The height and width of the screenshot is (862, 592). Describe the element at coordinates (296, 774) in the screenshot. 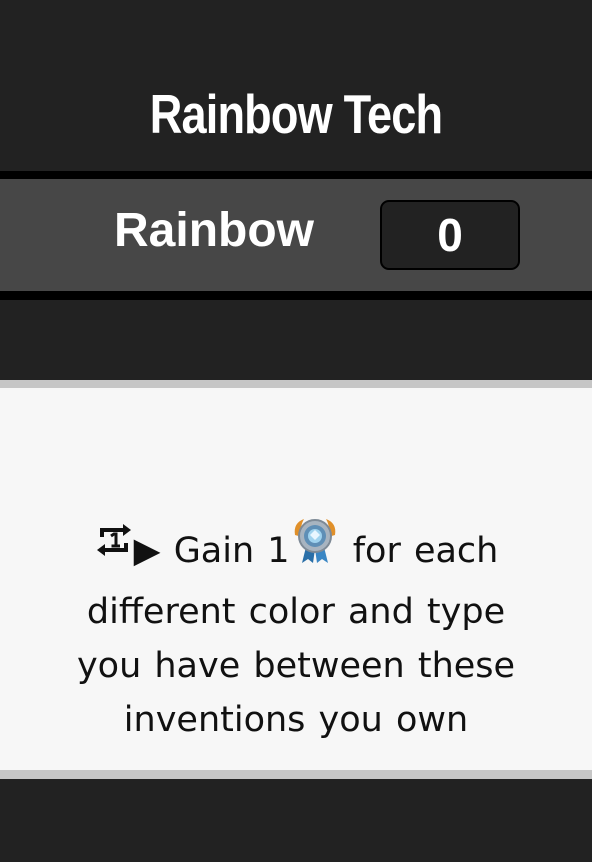

I see `card-border-bottom` at that location.